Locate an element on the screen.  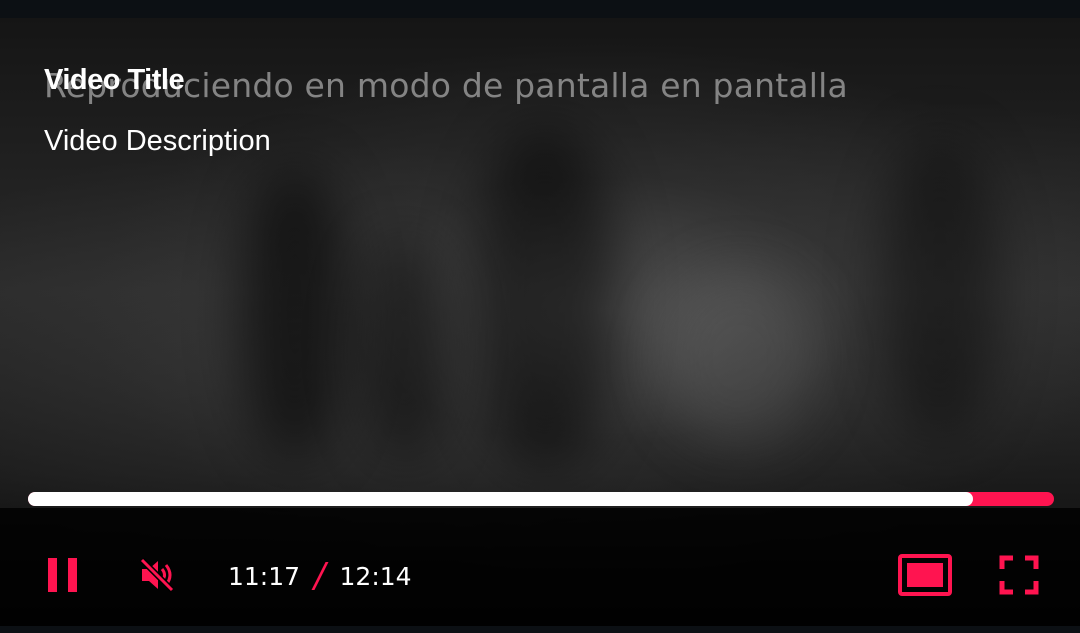
picture-in-picture-button is located at coordinates (925, 575).